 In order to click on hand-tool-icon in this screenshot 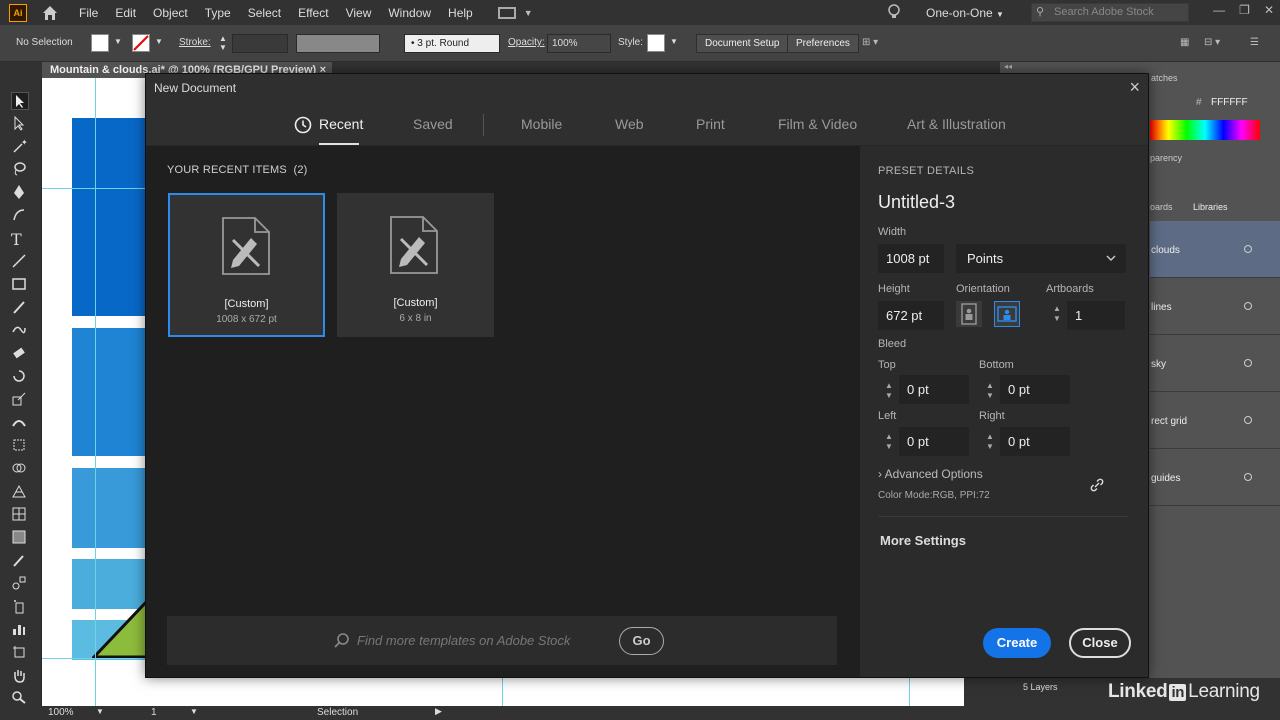, I will do `click(20, 676)`.